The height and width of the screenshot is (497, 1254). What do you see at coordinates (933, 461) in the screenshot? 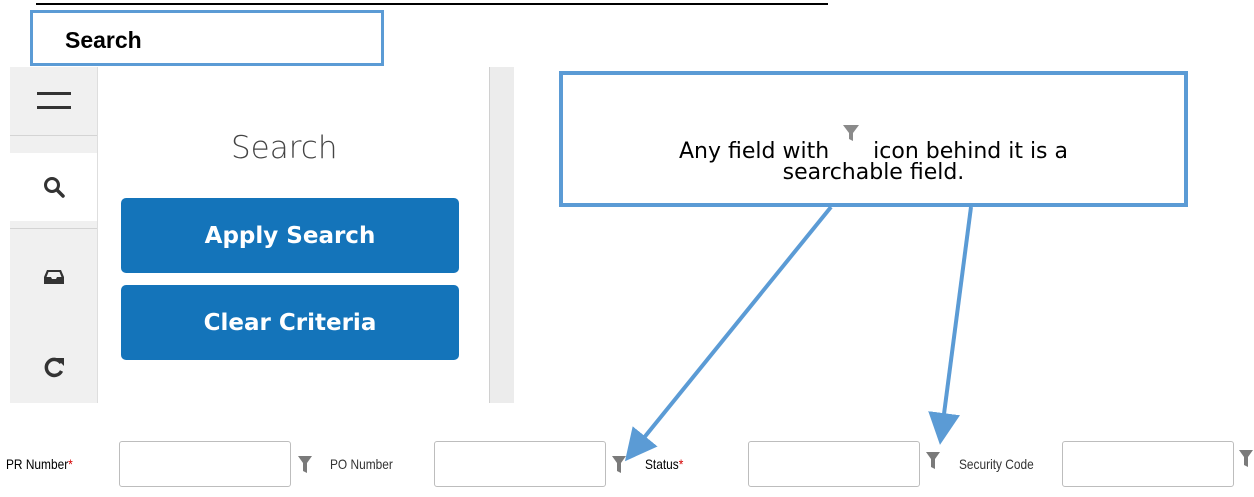
I see `status-filter-icon` at bounding box center [933, 461].